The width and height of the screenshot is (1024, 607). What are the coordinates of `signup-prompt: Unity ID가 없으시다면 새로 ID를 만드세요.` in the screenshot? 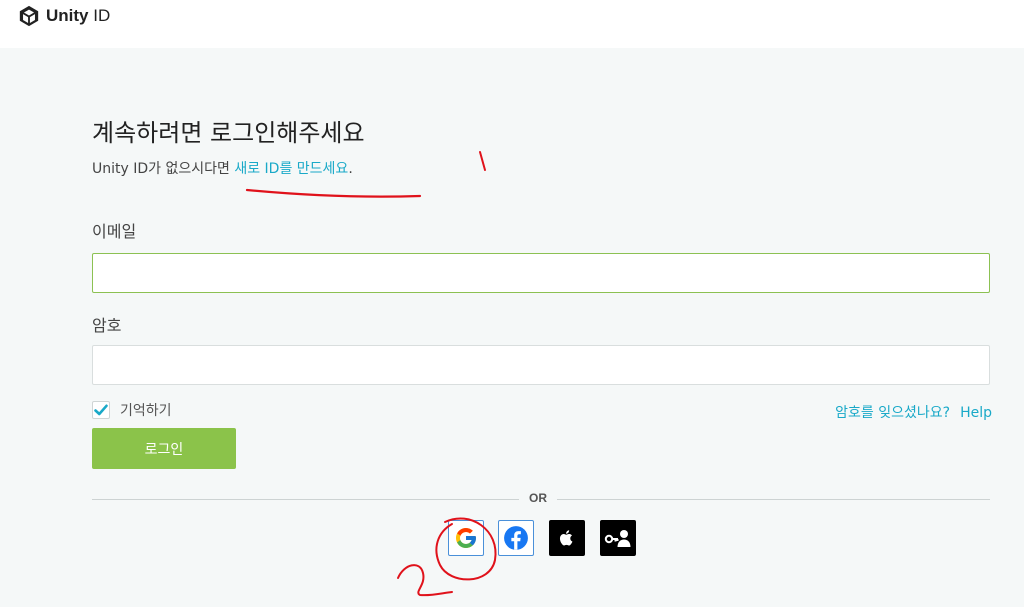 It's located at (222, 168).